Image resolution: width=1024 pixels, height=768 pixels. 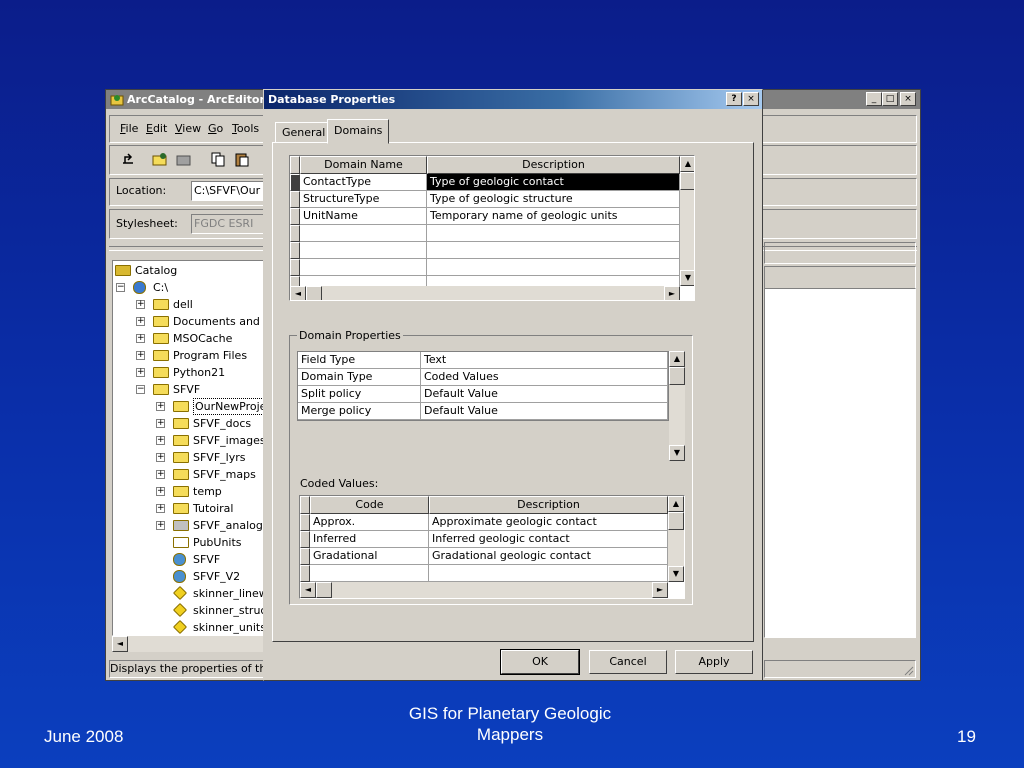 I want to click on code-description-cell: Approximate geologic contact, so click(x=548, y=522).